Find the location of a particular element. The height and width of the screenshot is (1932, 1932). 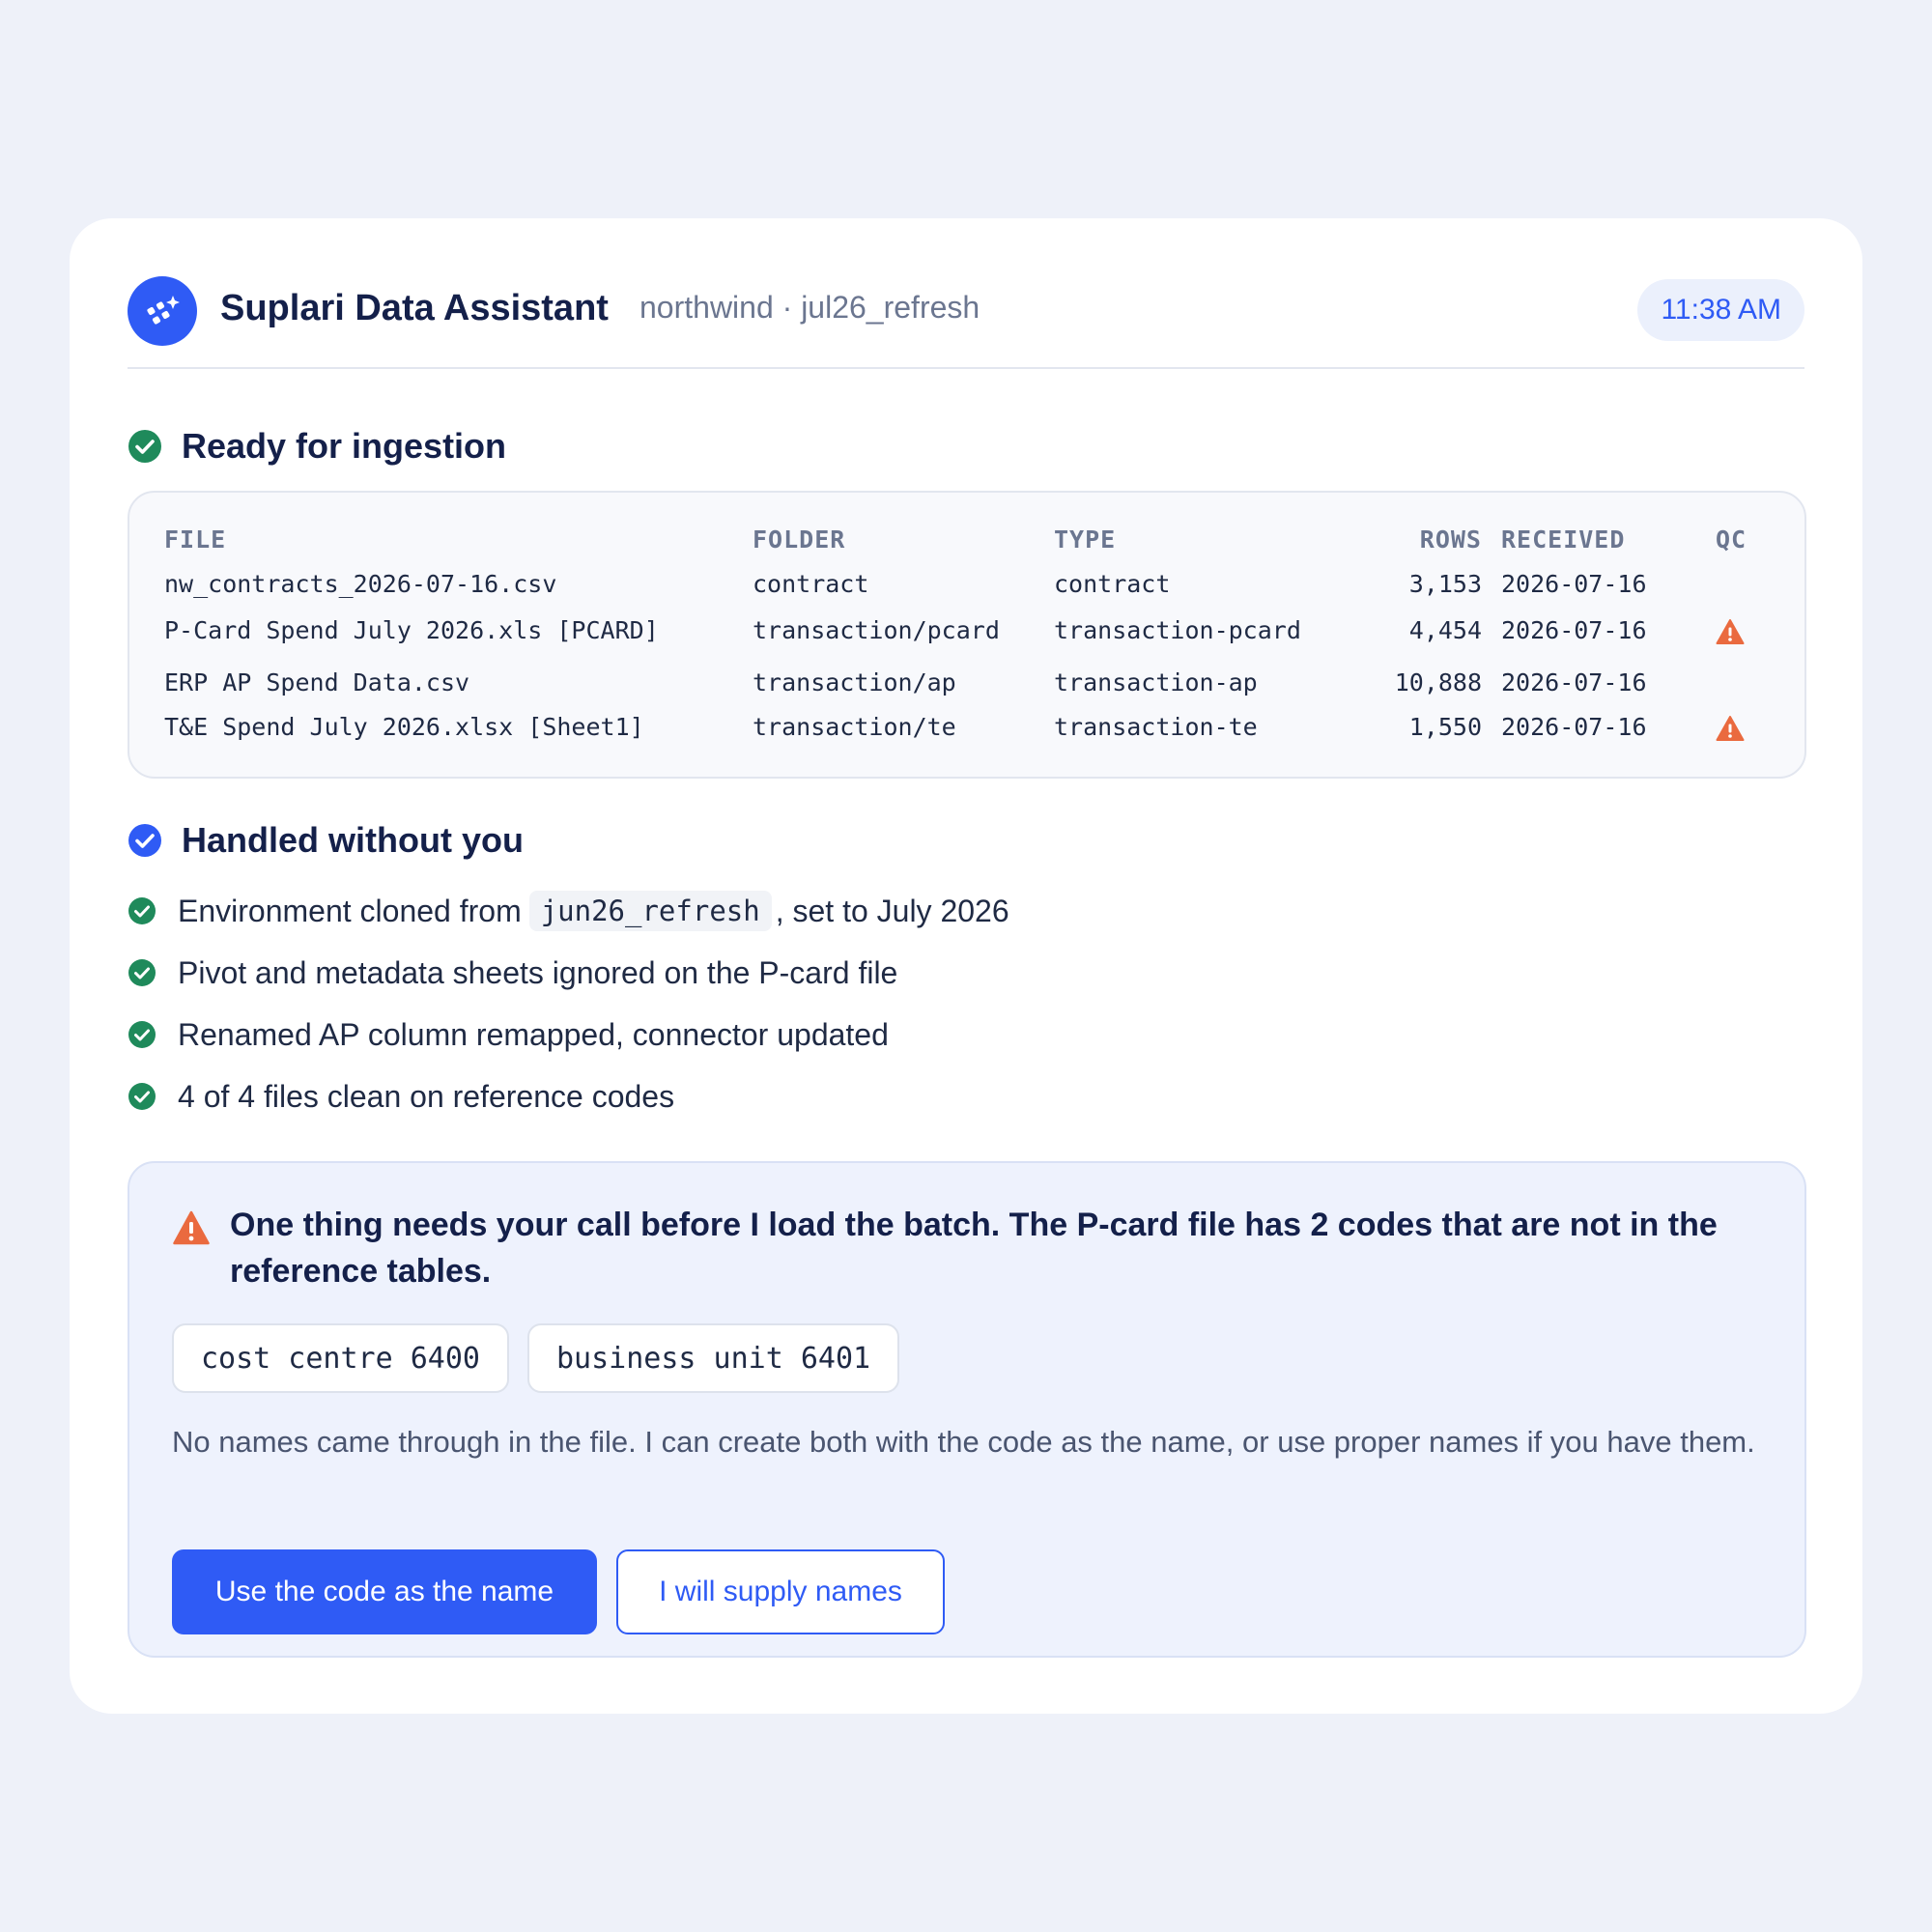

row-4-file: T&E Spend July 2026.xlsx [Sheet1] is located at coordinates (404, 727).